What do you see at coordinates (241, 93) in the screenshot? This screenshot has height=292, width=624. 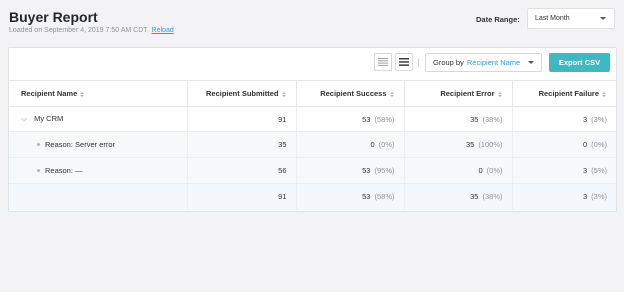 I see `column-header-submitted: Recipient Submitted` at bounding box center [241, 93].